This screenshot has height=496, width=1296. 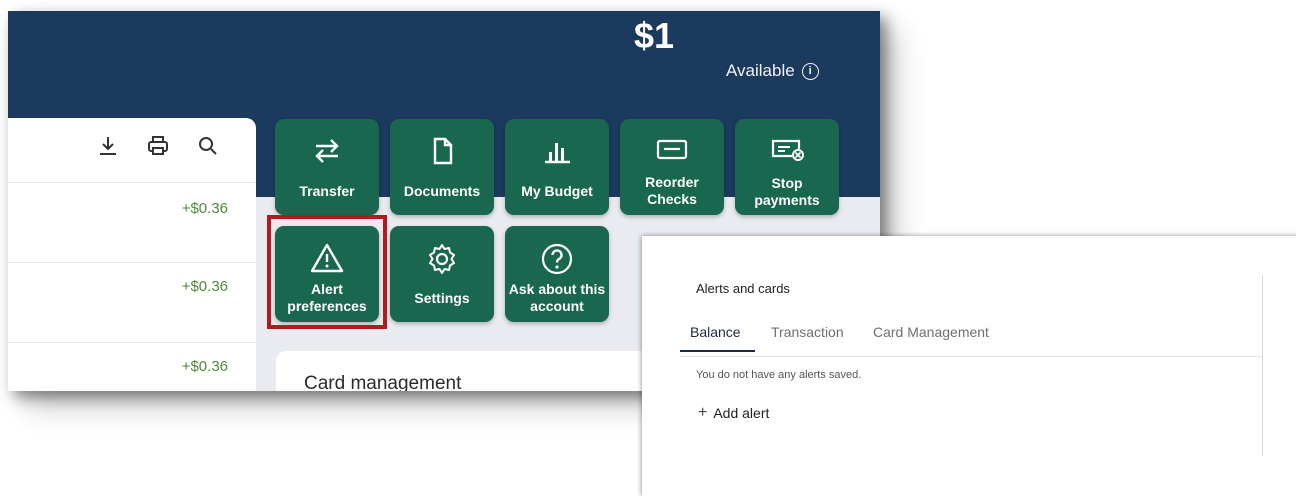 I want to click on bar-chart-icon, so click(x=557, y=151).